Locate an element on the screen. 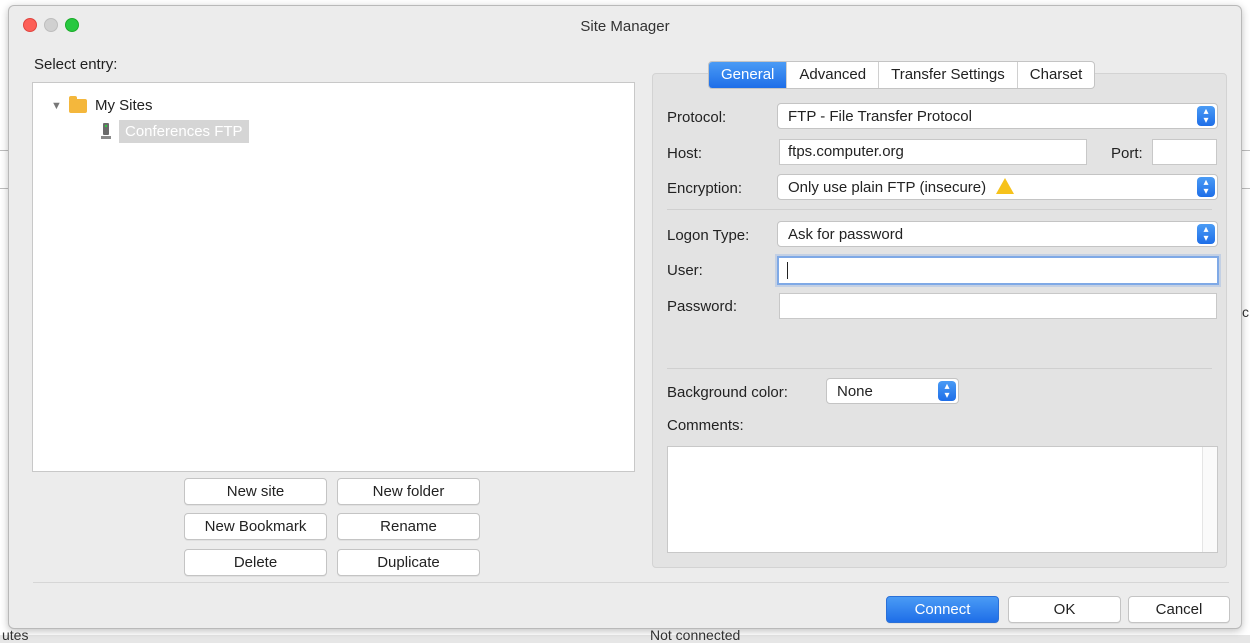  warning-icon is located at coordinates (1005, 186).